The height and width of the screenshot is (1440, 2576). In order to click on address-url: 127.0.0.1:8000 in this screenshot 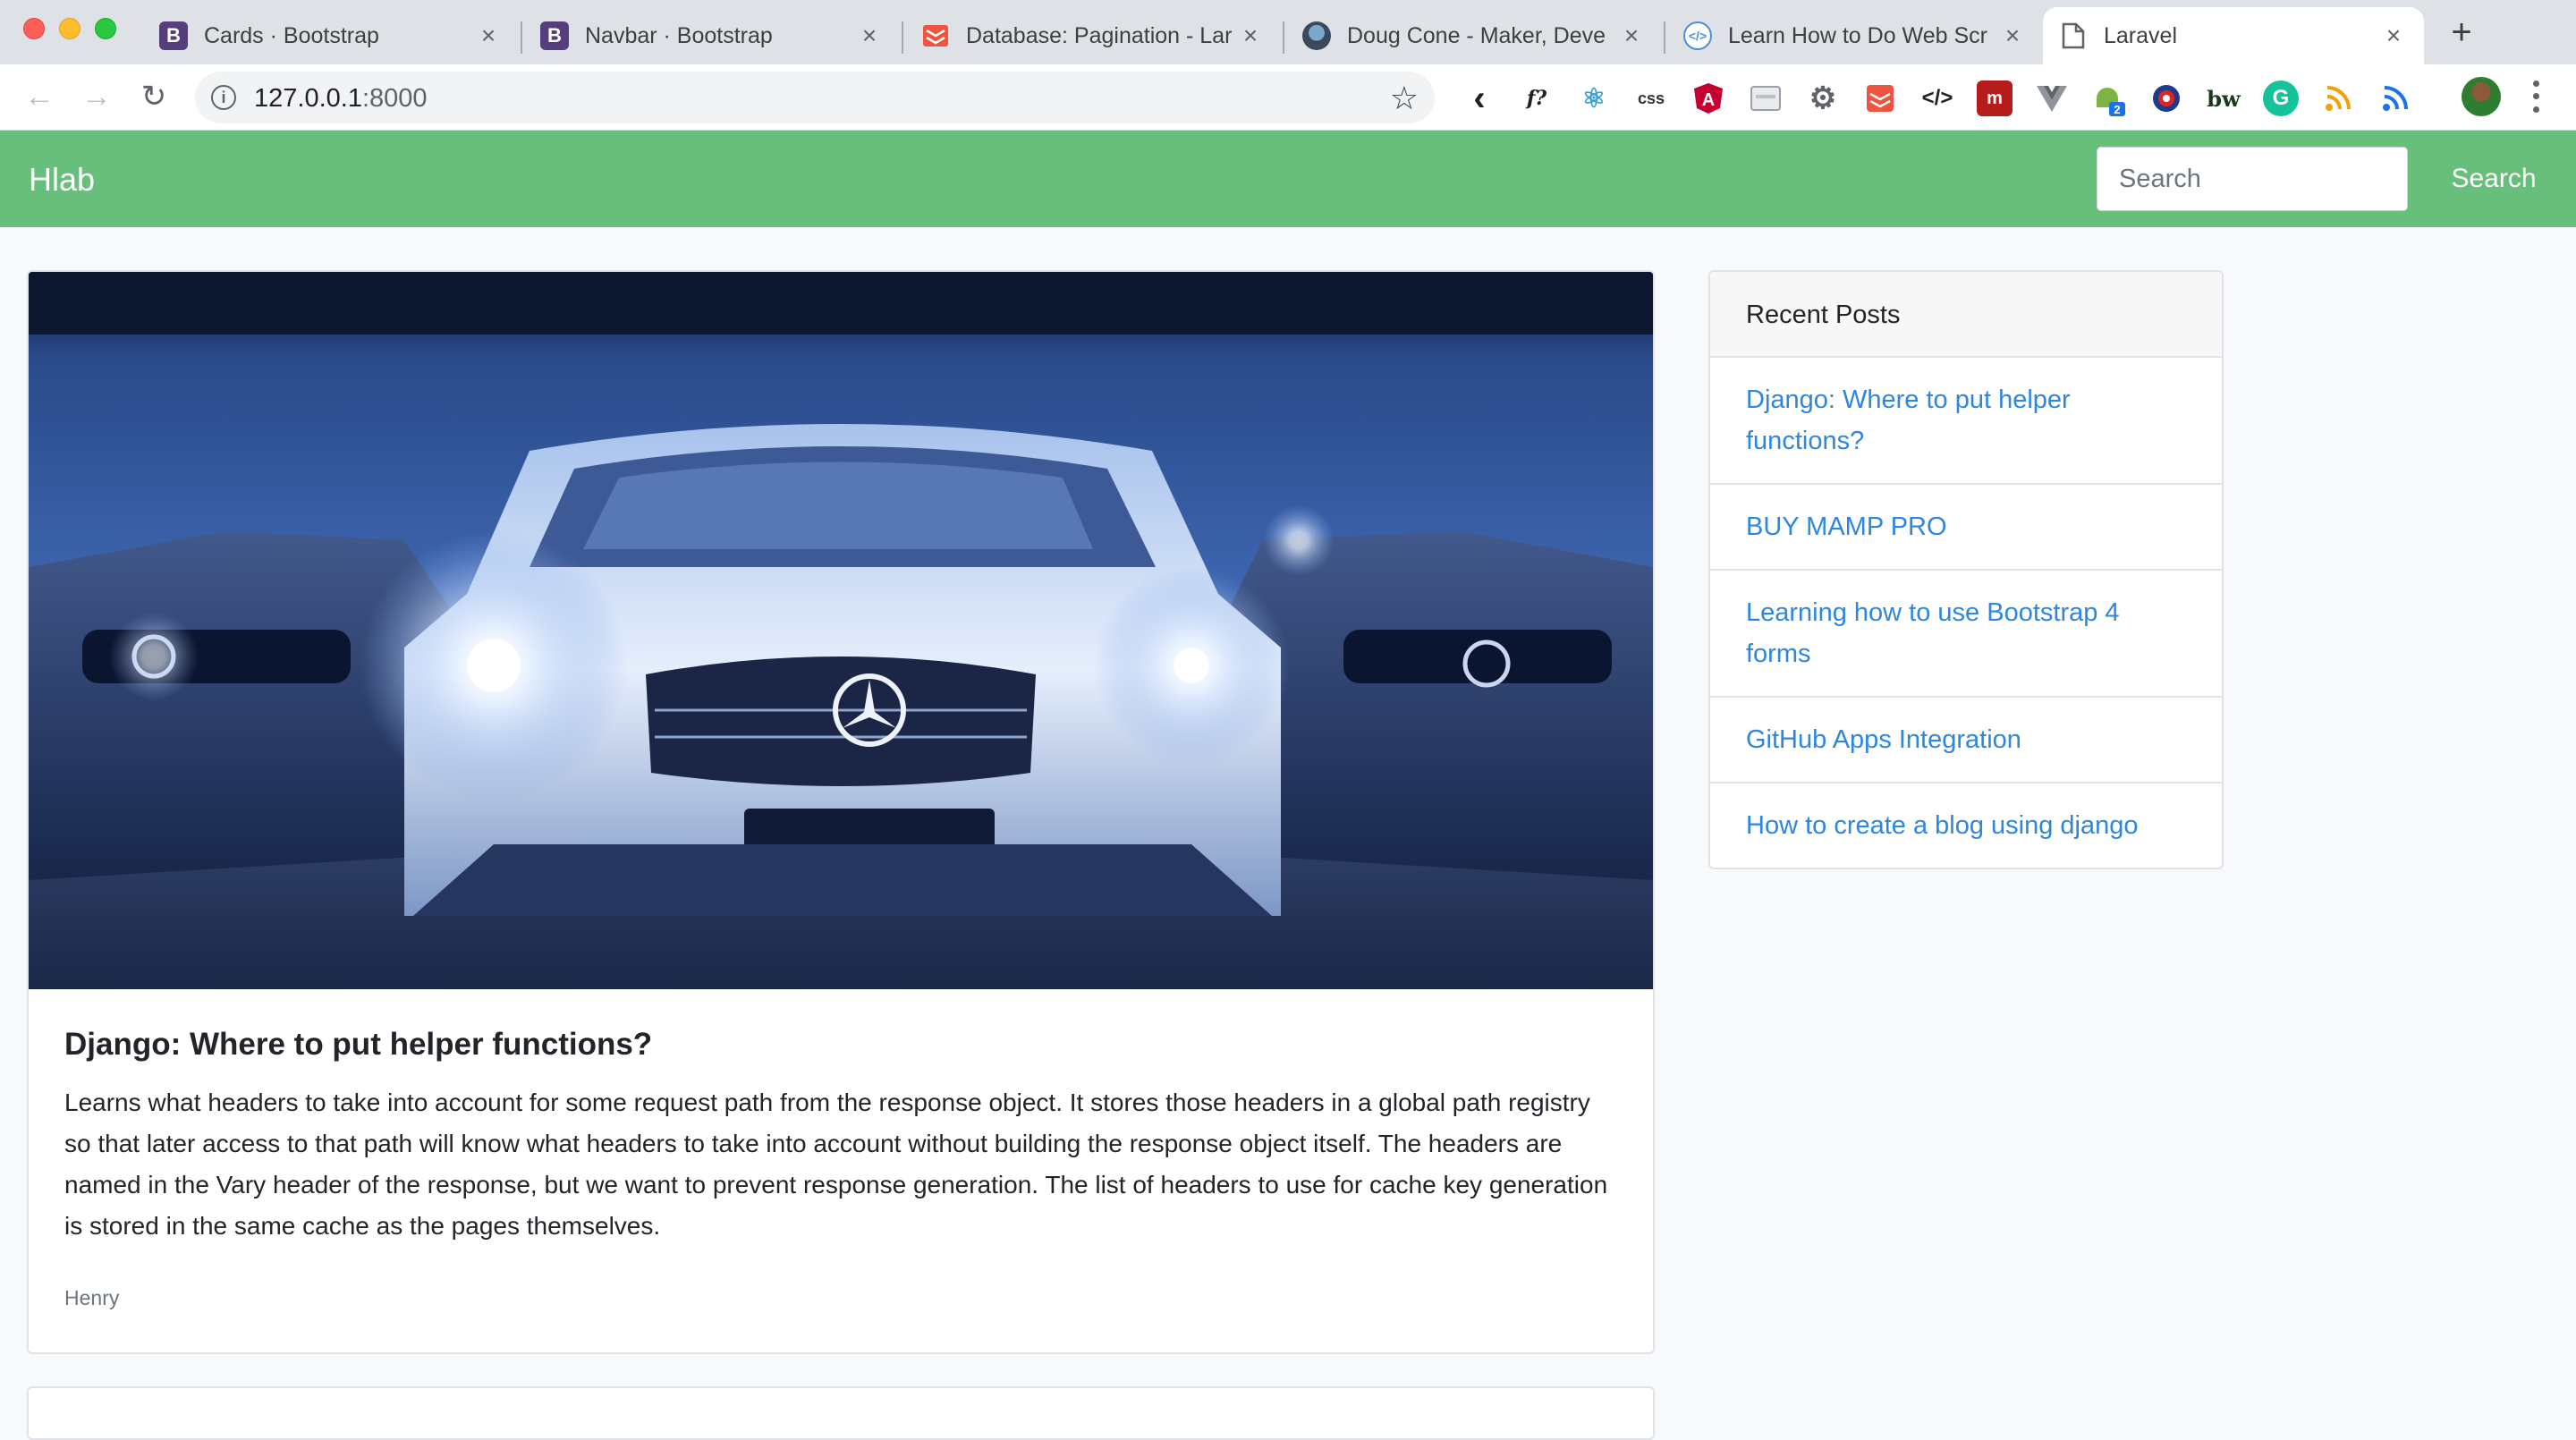, I will do `click(341, 99)`.